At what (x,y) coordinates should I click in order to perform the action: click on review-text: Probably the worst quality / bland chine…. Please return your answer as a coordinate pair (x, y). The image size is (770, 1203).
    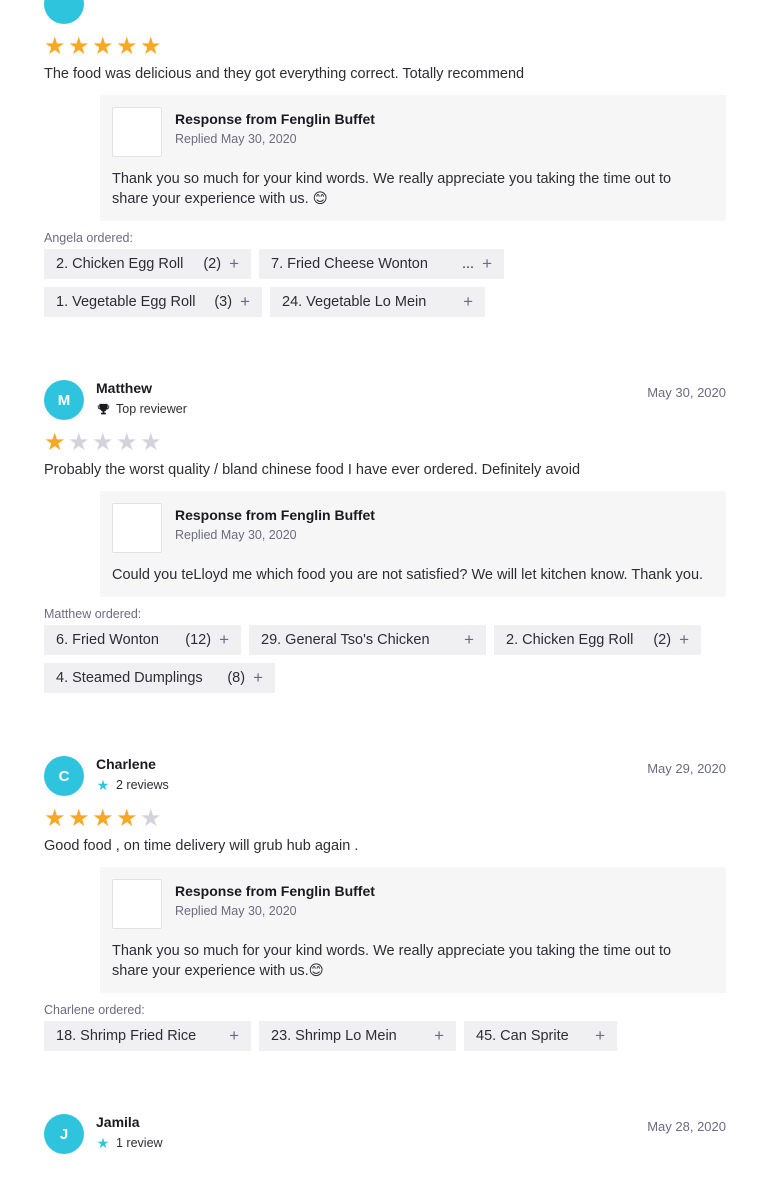
    Looking at the image, I should click on (312, 470).